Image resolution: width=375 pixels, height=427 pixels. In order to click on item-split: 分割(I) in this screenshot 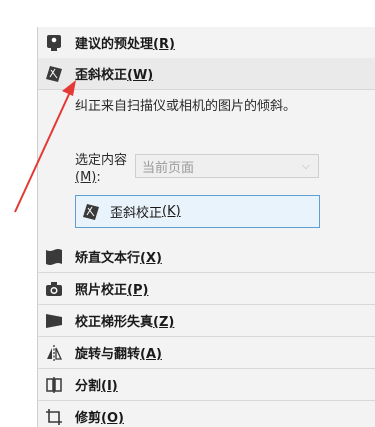, I will do `click(206, 385)`.